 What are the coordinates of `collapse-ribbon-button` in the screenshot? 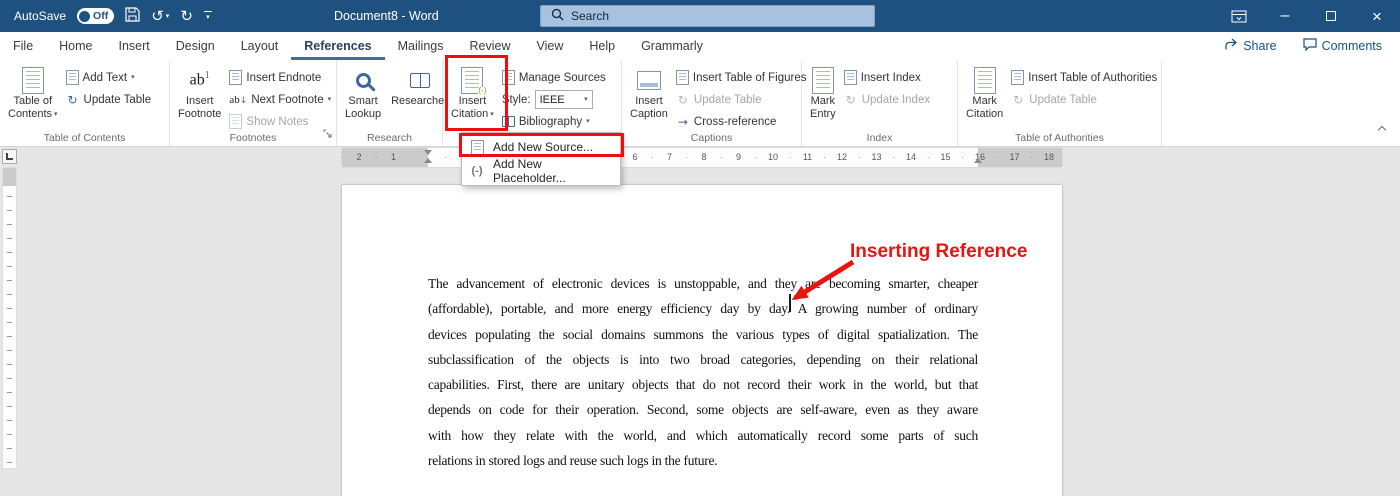 It's located at (1382, 129).